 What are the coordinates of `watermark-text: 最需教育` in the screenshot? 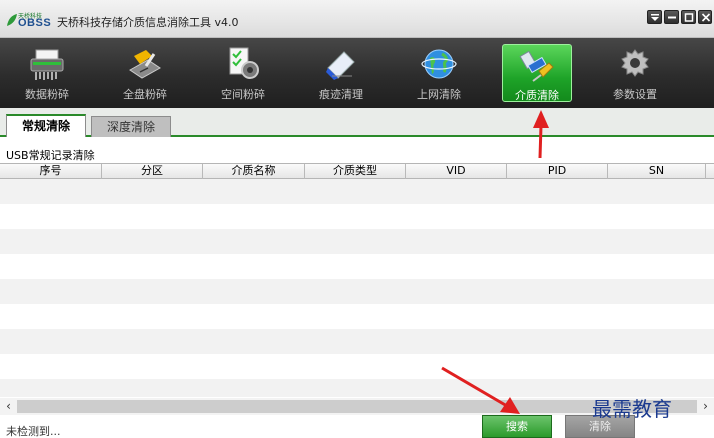 It's located at (632, 409).